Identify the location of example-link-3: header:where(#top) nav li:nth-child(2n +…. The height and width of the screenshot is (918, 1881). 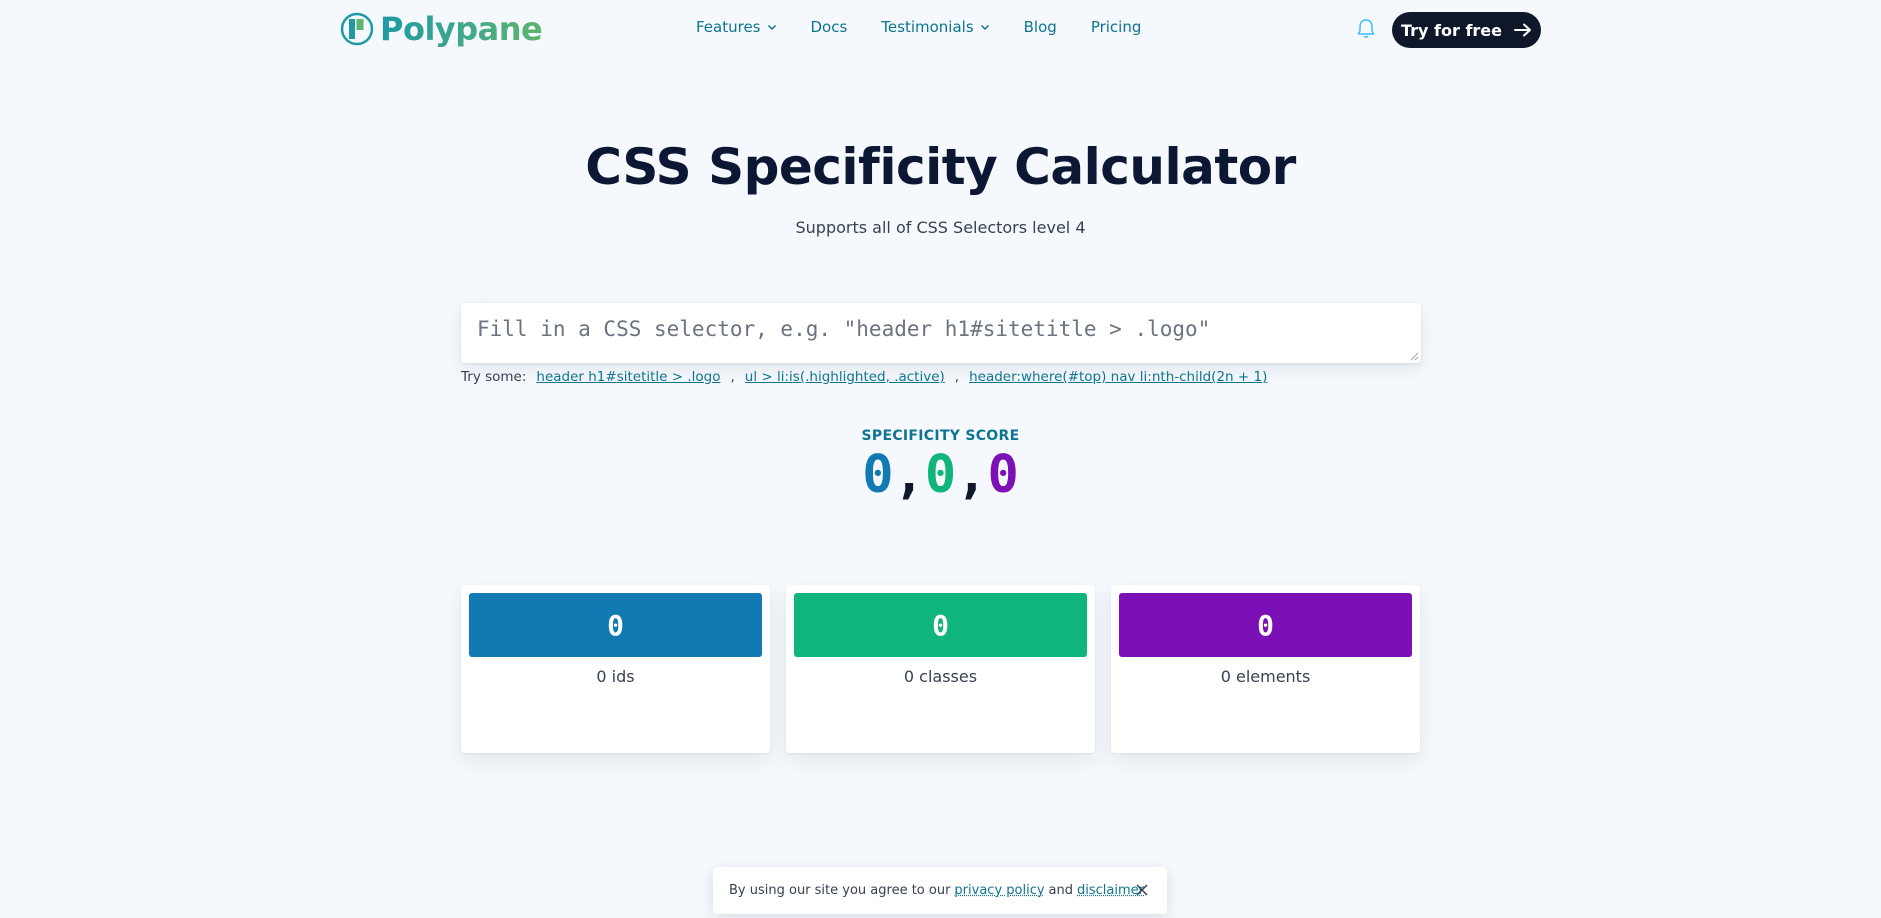
(1118, 377).